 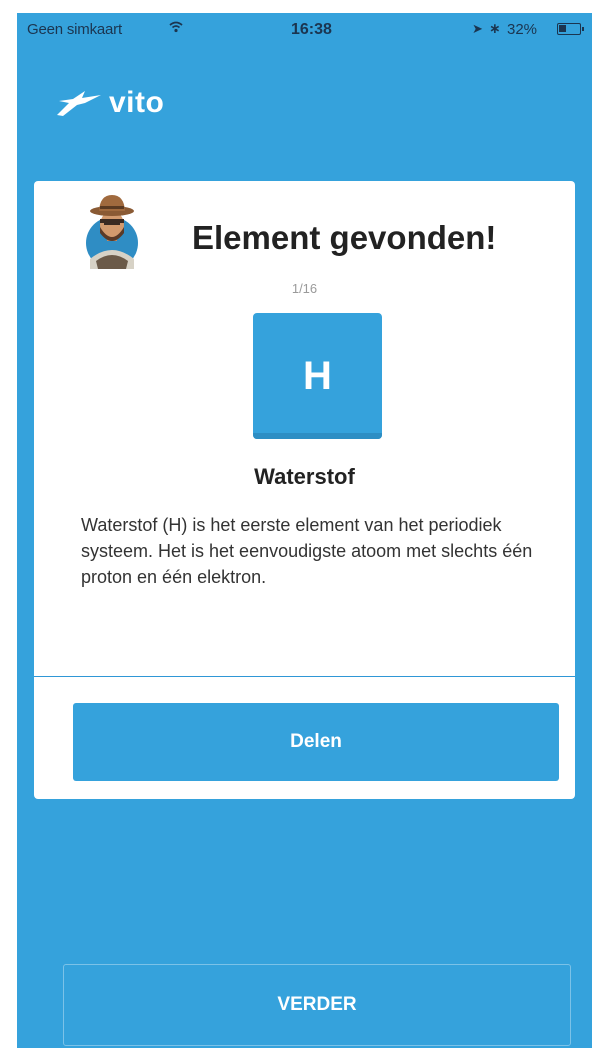 What do you see at coordinates (316, 742) in the screenshot?
I see `share-button: Delen` at bounding box center [316, 742].